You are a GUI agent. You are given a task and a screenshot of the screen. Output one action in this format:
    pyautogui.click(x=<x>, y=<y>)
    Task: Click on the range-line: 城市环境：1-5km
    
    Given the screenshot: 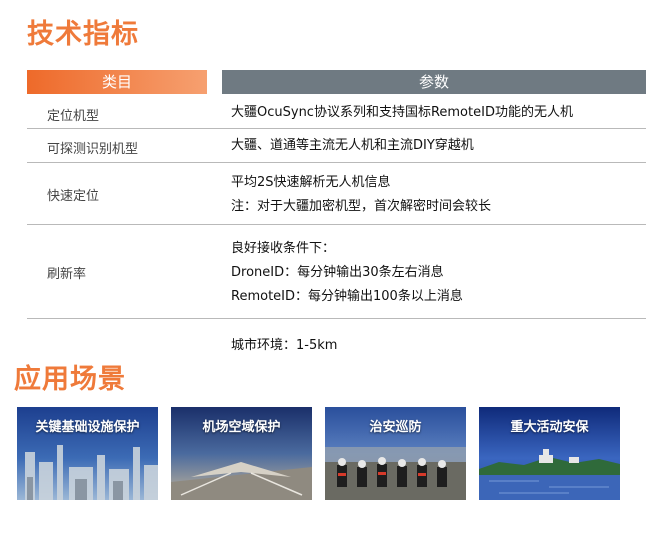 What is the action you would take?
    pyautogui.click(x=284, y=345)
    